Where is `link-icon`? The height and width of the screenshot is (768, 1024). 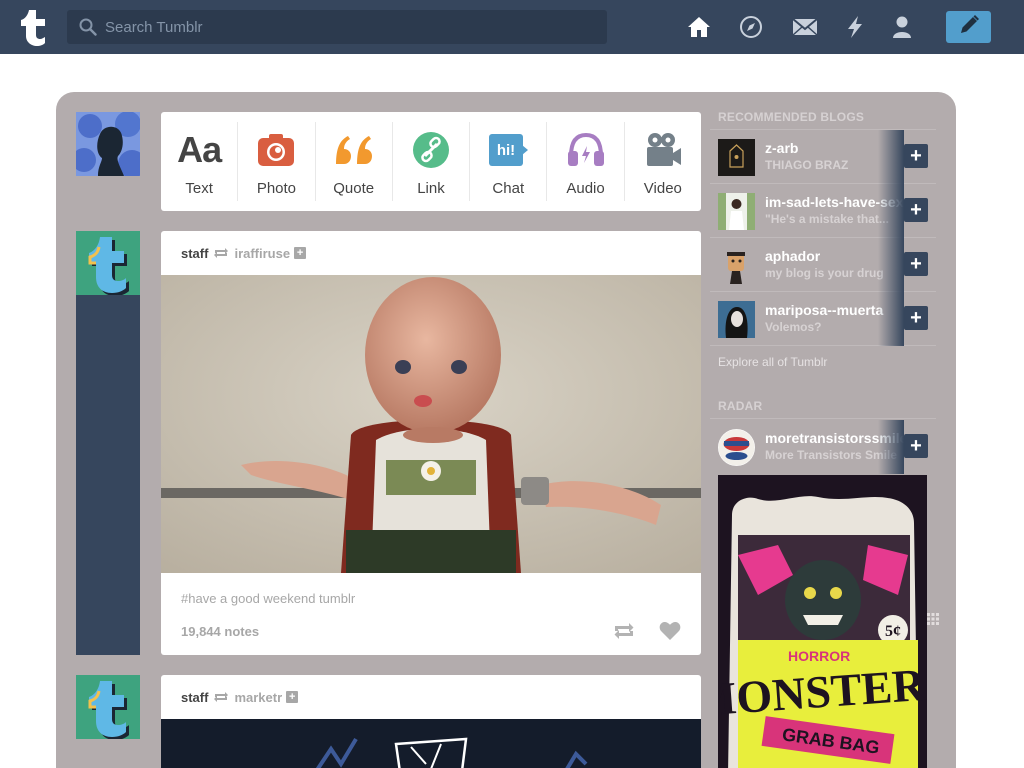 link-icon is located at coordinates (431, 150).